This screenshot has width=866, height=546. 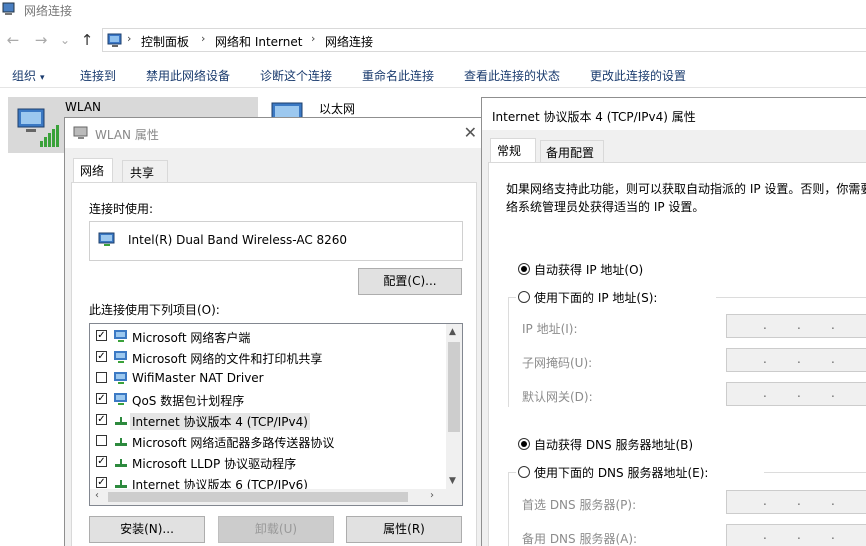 I want to click on dialog-titlebar: WLAN 属性 ✕, so click(x=276, y=133).